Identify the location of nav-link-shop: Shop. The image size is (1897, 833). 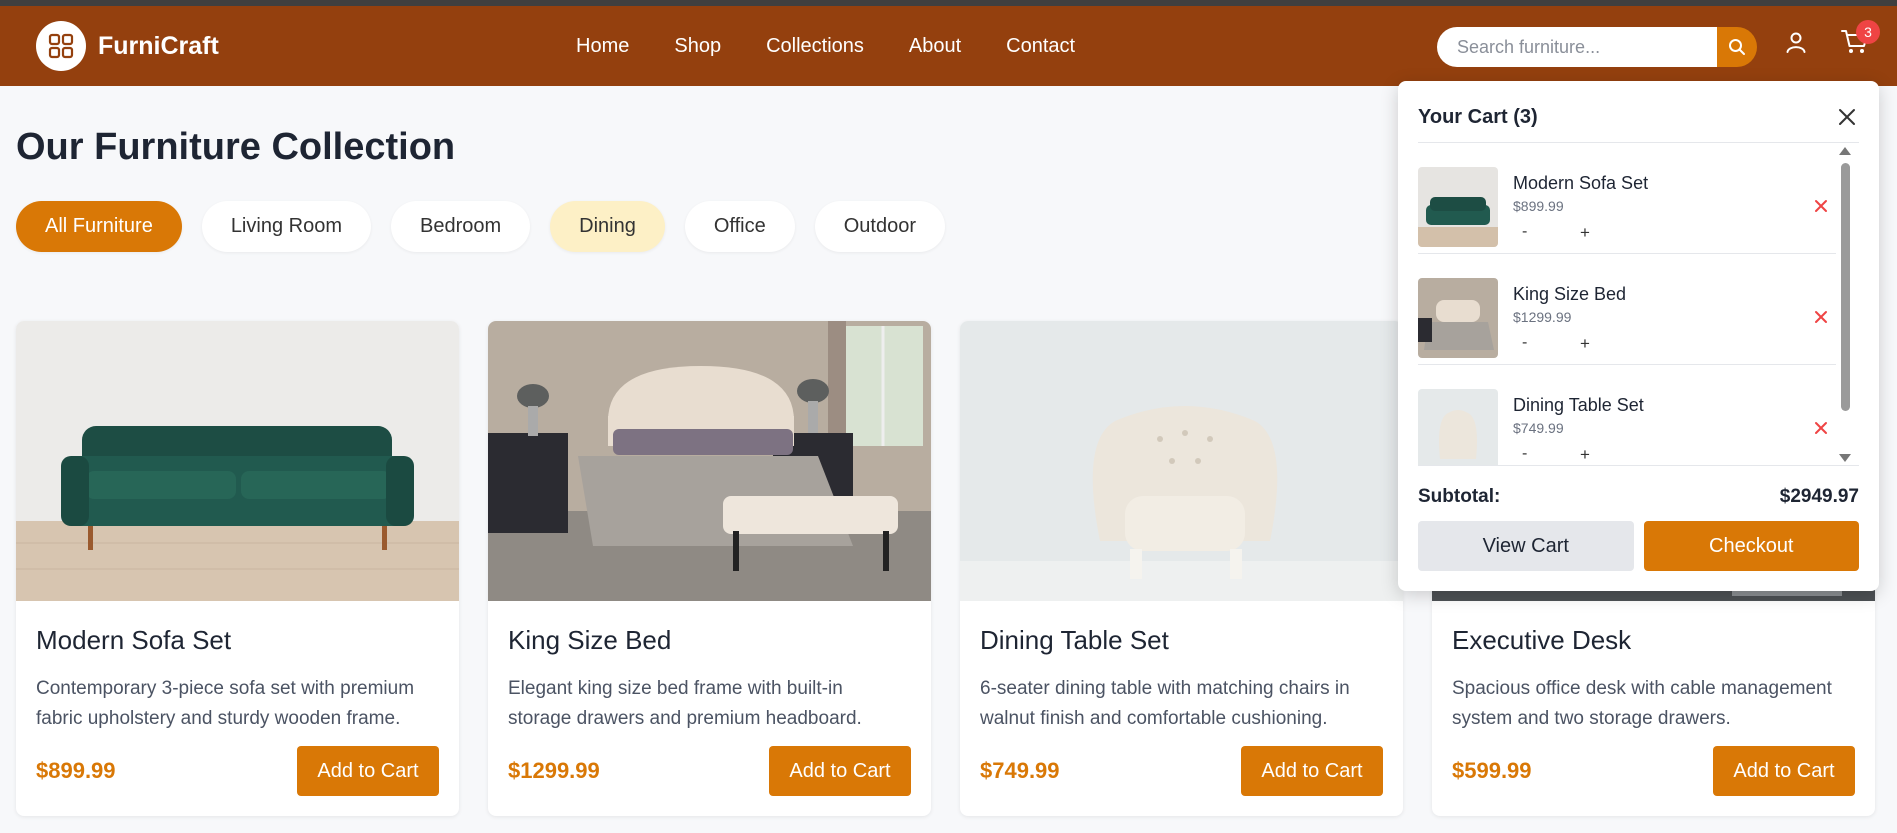
(697, 46).